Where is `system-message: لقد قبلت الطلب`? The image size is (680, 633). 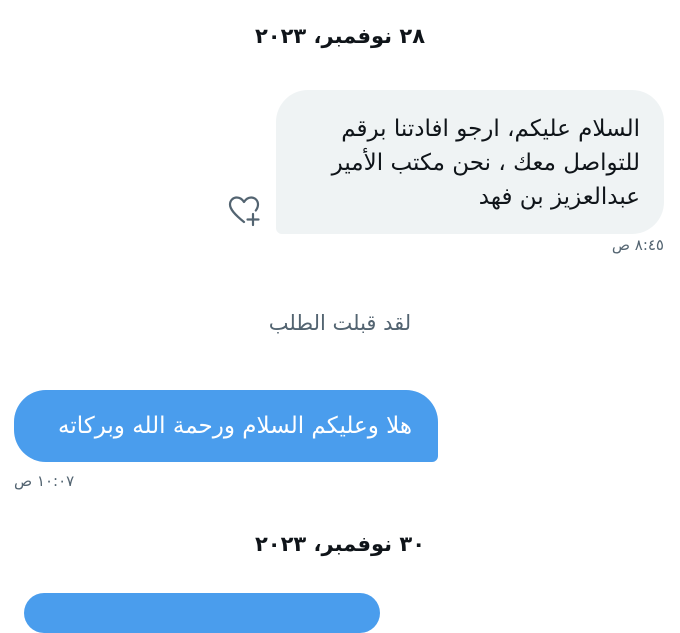 system-message: لقد قبلت الطلب is located at coordinates (340, 323).